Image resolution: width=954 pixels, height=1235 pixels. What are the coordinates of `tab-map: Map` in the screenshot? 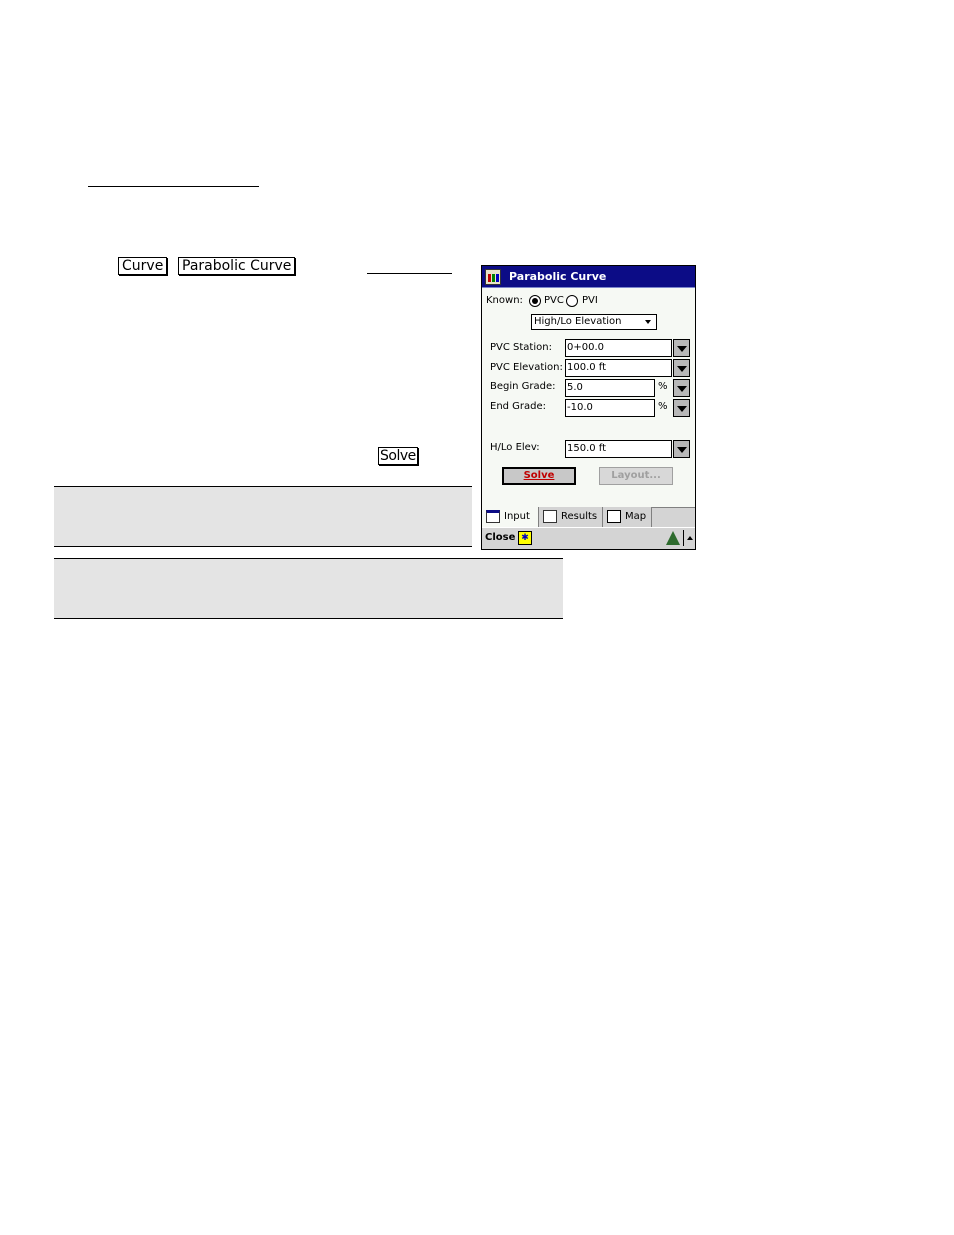 It's located at (627, 517).